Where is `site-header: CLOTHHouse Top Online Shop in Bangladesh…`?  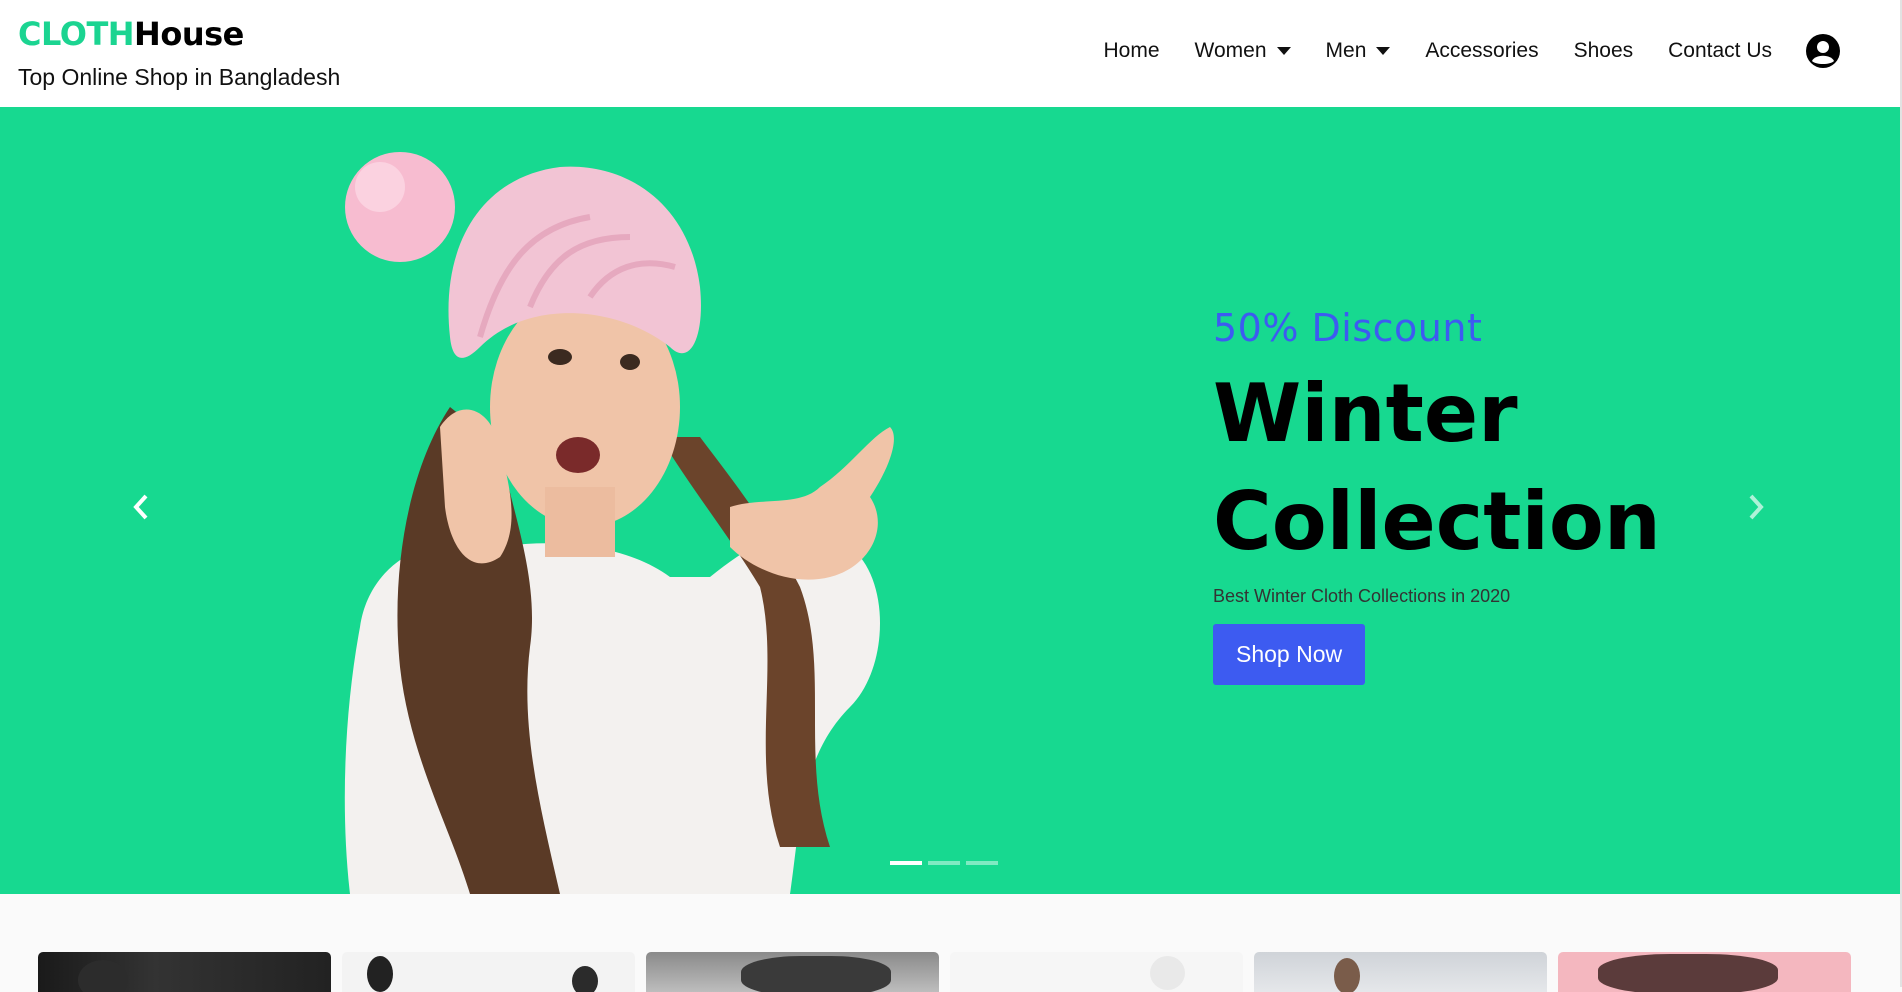
site-header: CLOTHHouse Top Online Shop in Bangladesh… is located at coordinates (950, 53).